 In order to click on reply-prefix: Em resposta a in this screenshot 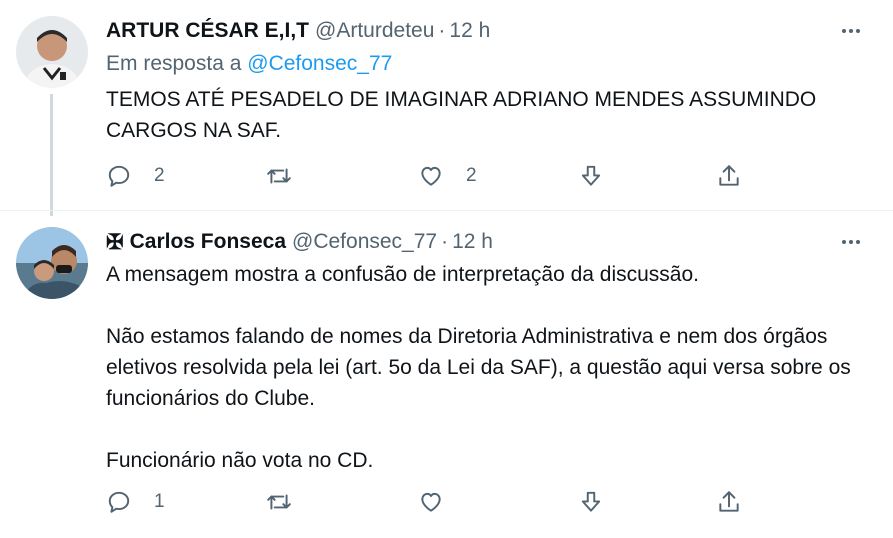, I will do `click(174, 63)`.